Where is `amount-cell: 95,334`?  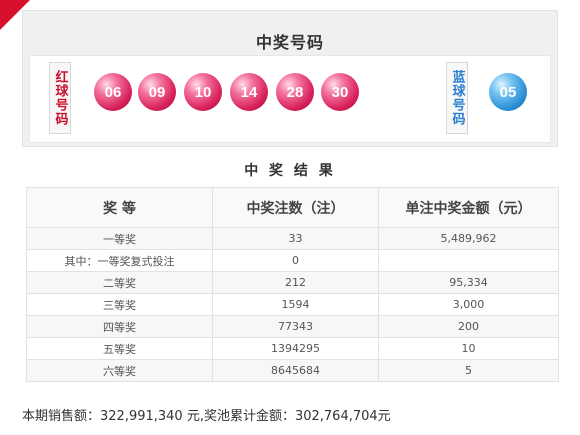 amount-cell: 95,334 is located at coordinates (468, 282).